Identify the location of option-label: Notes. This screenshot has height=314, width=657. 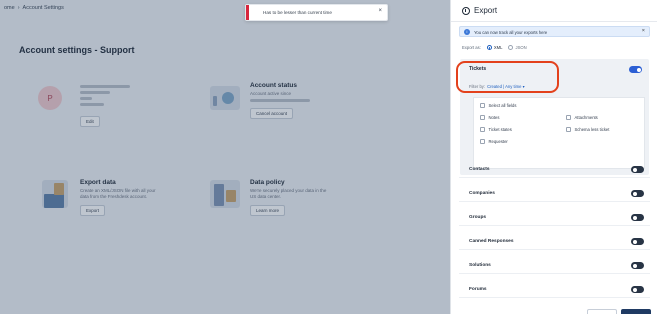
(494, 117).